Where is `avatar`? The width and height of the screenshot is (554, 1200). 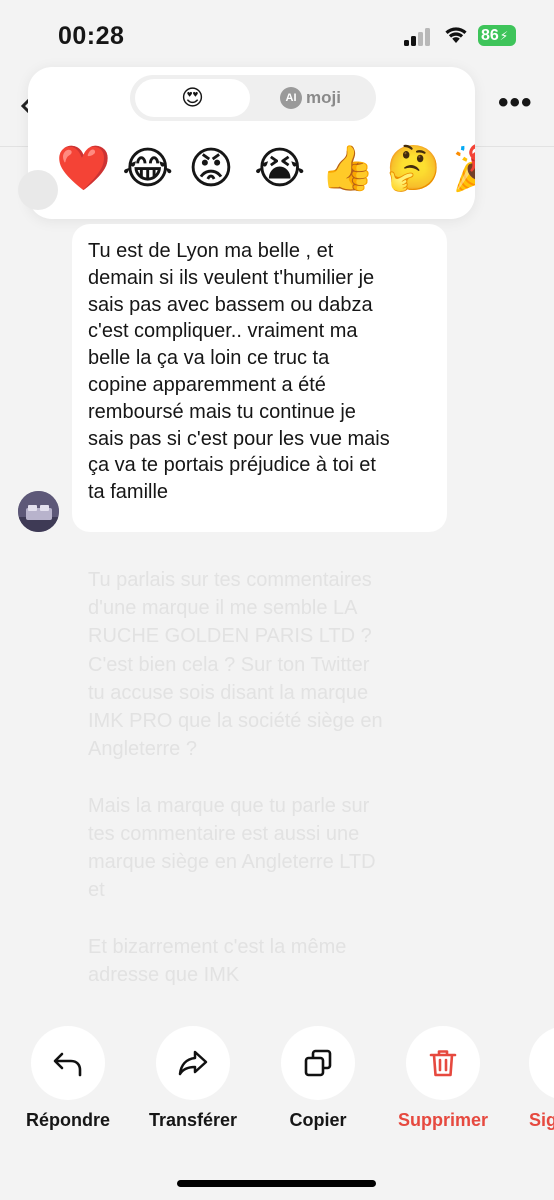
avatar is located at coordinates (38, 511).